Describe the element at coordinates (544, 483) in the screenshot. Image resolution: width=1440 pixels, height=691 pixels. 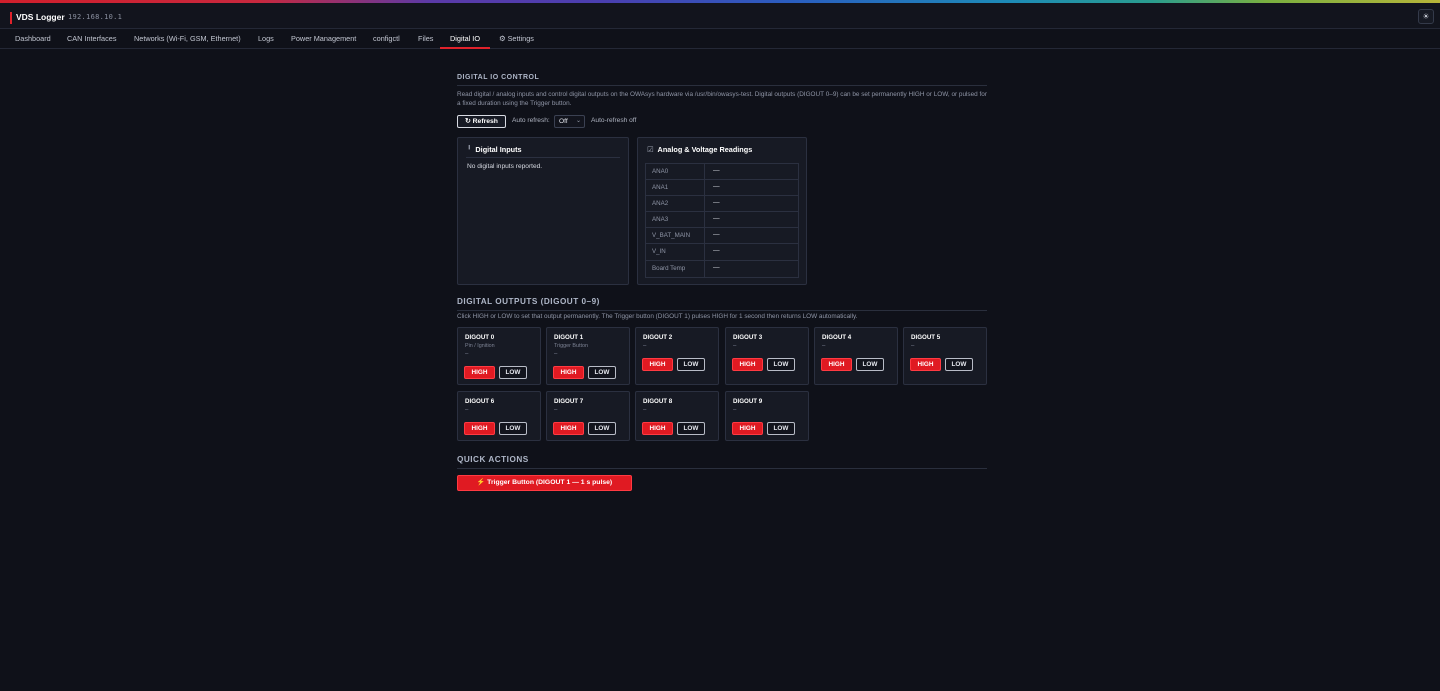
I see `trigger-button: ⚡ Trigger Button (DIGOUT 1 — 1 s pulse)` at that location.